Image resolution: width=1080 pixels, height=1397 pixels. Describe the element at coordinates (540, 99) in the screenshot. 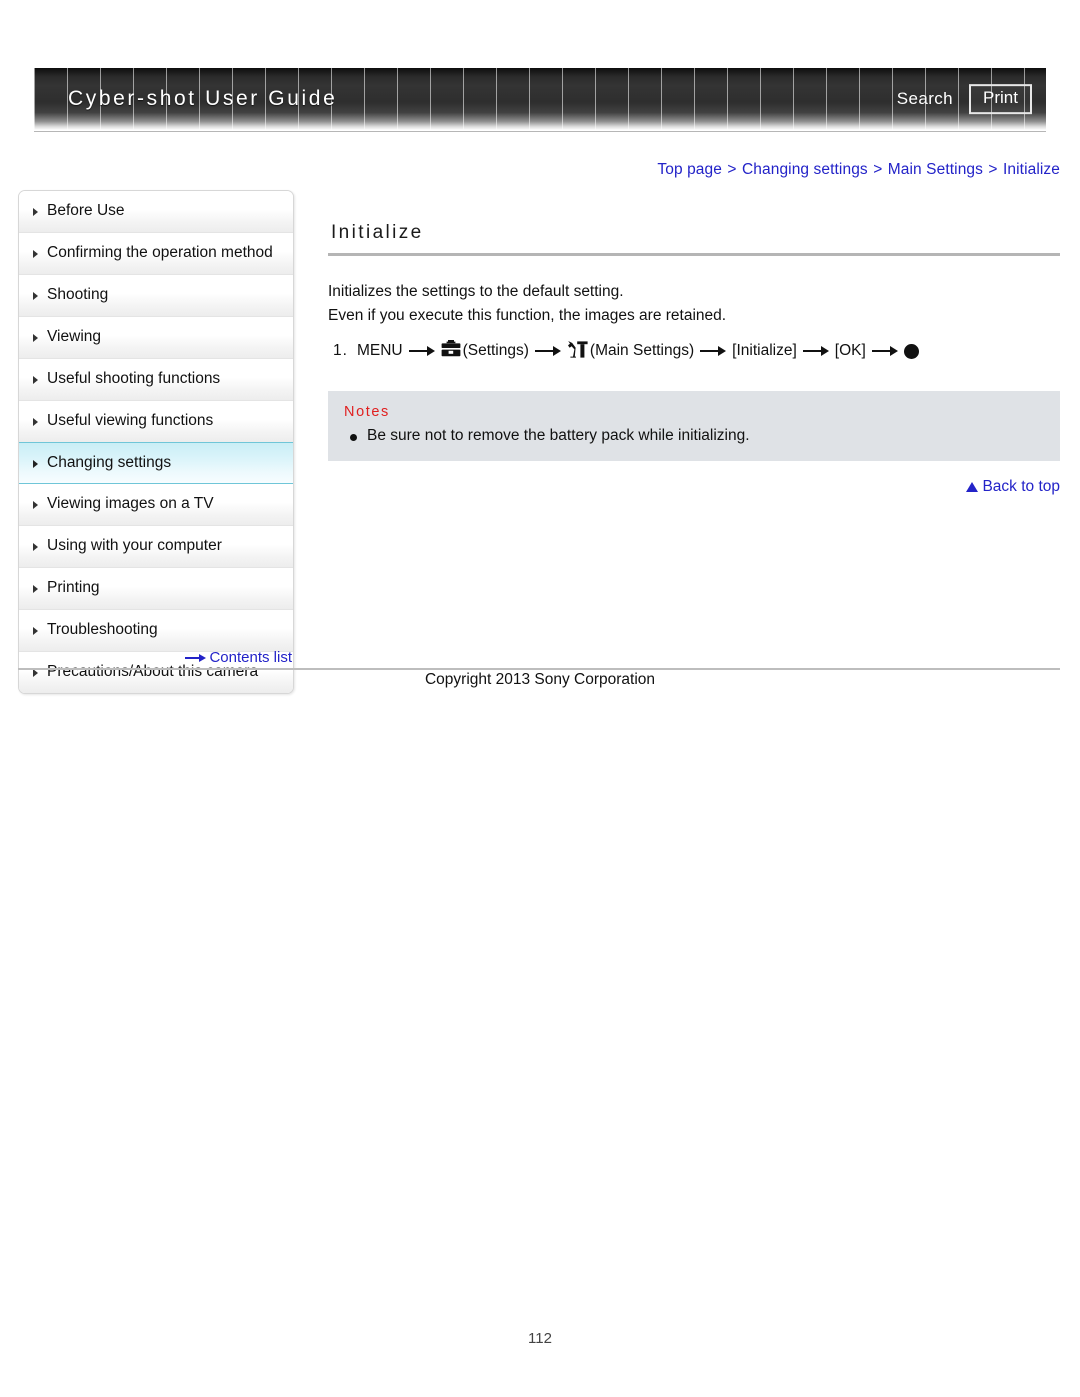

I see `header-banner: Cyber-shot User Guide Search Print` at that location.